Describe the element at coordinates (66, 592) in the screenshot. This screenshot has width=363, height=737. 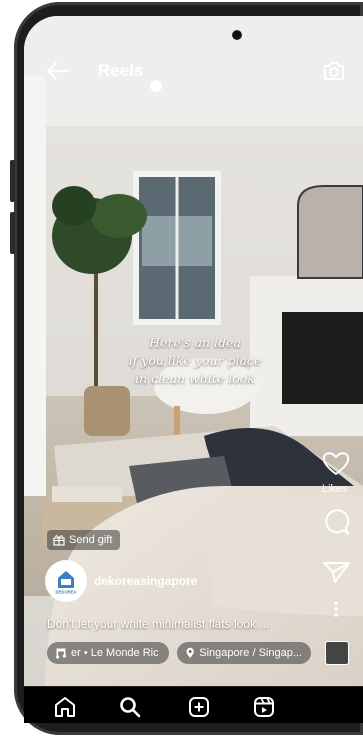
I see `avatar-text: DEKOREA` at that location.